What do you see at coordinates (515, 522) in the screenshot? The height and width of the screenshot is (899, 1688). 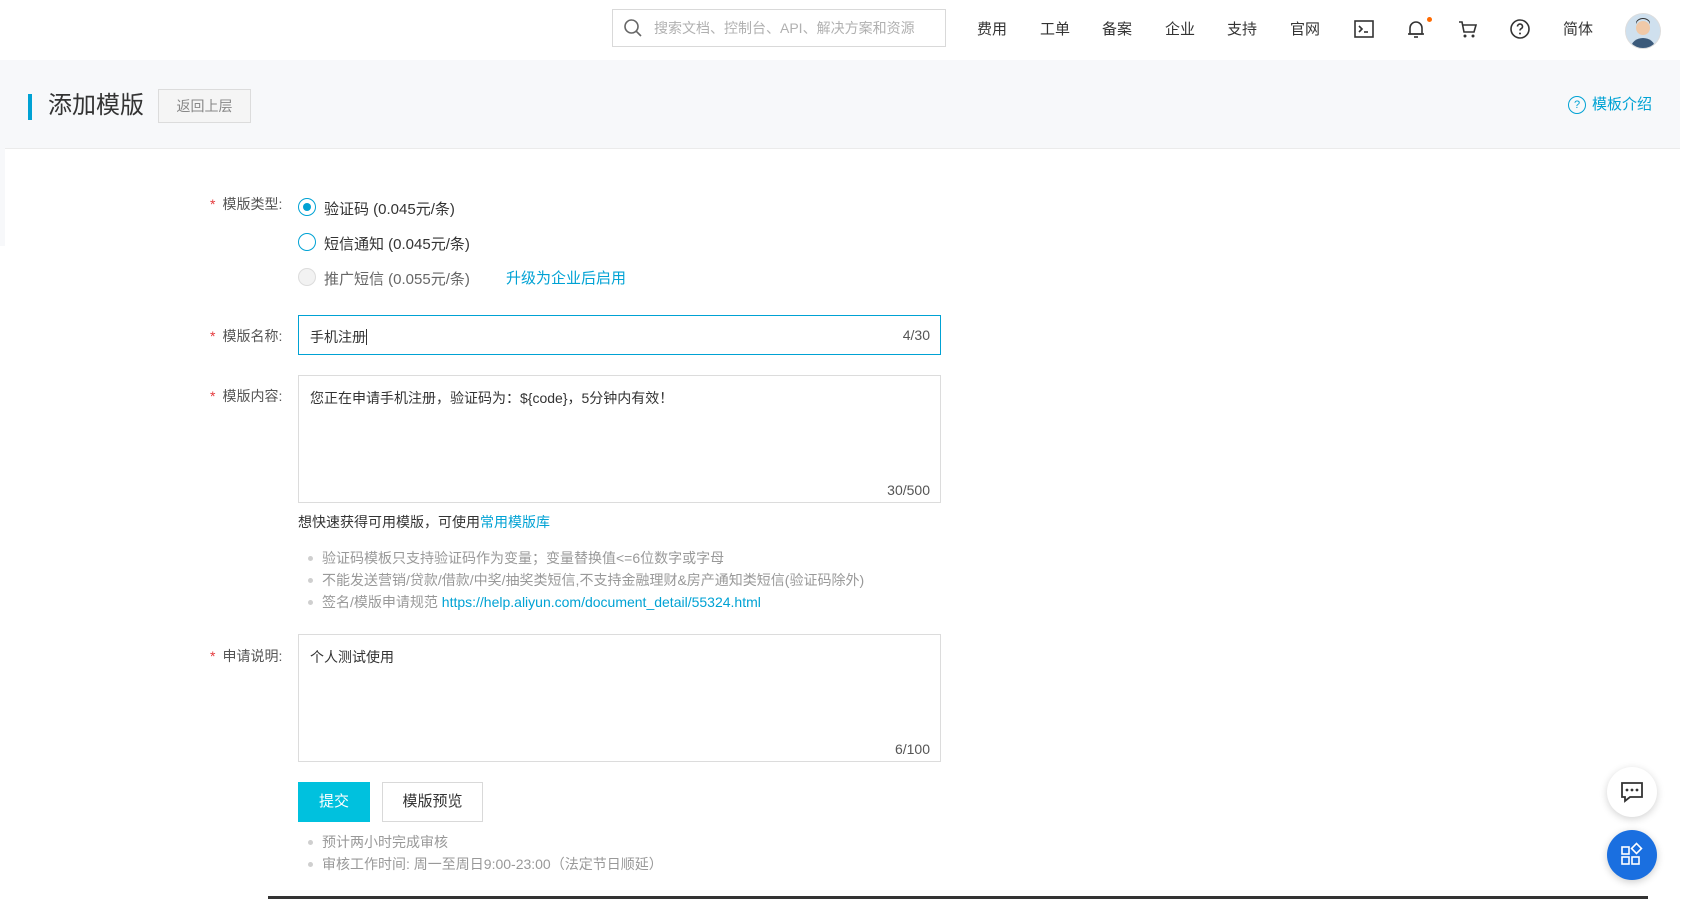 I see `common-template-library-link: 常用模版库` at bounding box center [515, 522].